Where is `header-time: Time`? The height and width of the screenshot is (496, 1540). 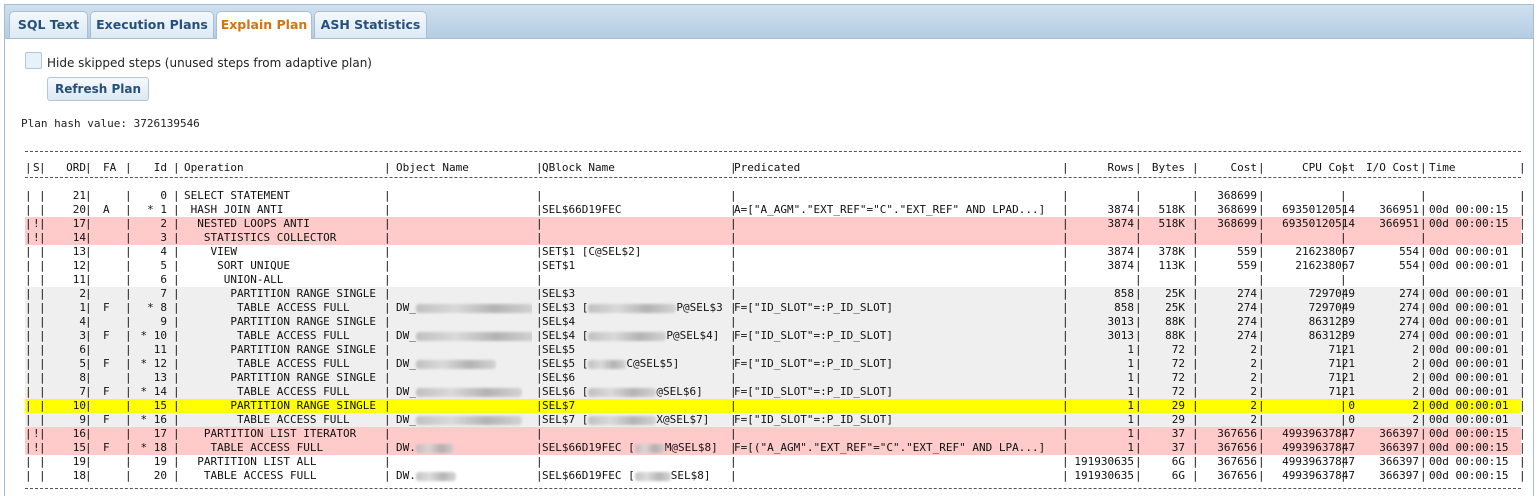 header-time: Time is located at coordinates (1442, 167).